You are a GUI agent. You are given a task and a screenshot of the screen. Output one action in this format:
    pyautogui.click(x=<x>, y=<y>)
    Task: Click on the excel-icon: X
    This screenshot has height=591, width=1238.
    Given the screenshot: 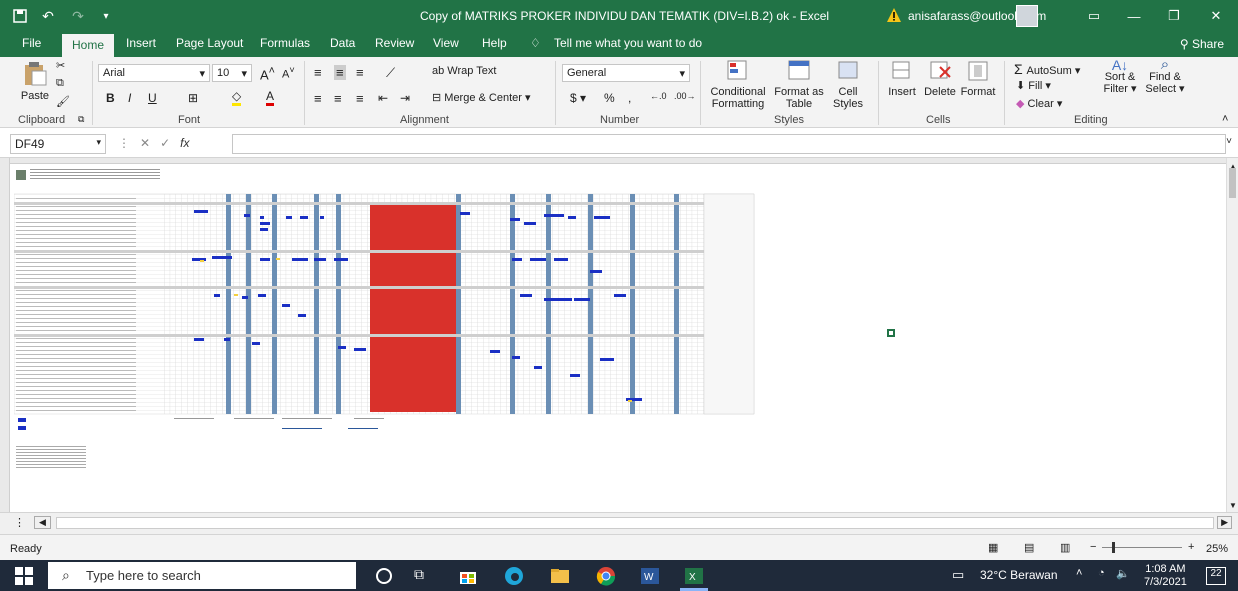 What is the action you would take?
    pyautogui.click(x=694, y=576)
    